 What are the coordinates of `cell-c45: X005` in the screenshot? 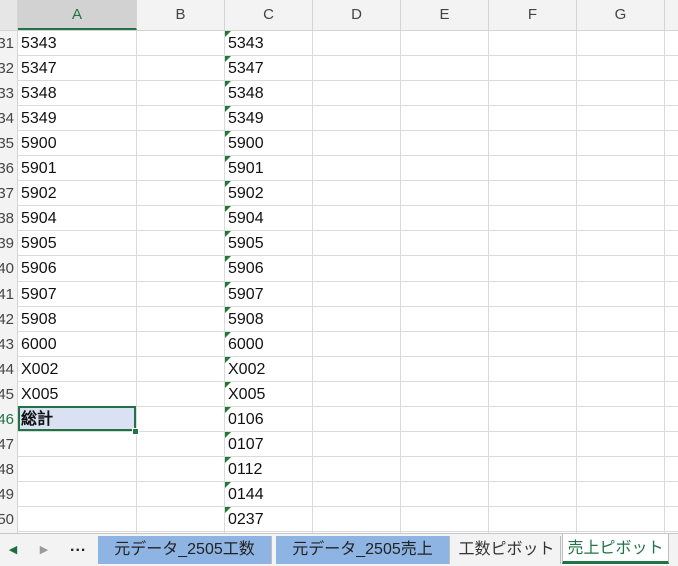 It's located at (267, 394).